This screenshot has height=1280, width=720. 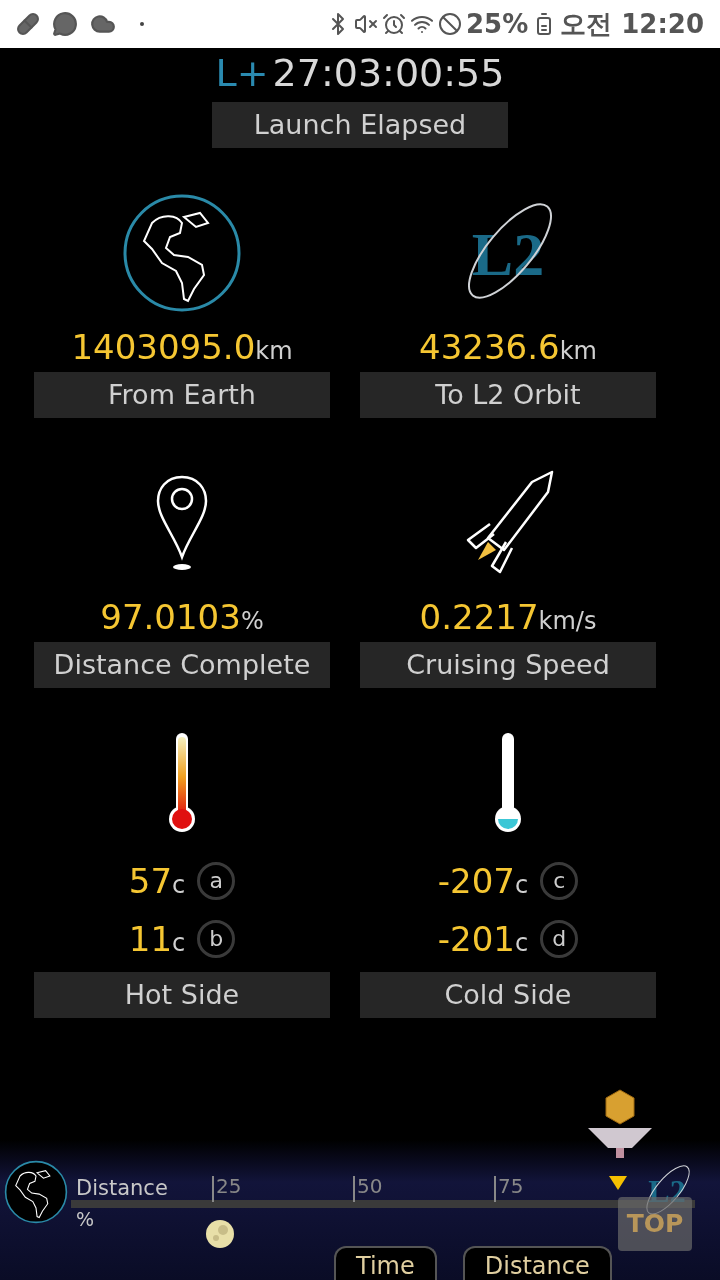 What do you see at coordinates (368, 1189) in the screenshot?
I see `tick-label: 50` at bounding box center [368, 1189].